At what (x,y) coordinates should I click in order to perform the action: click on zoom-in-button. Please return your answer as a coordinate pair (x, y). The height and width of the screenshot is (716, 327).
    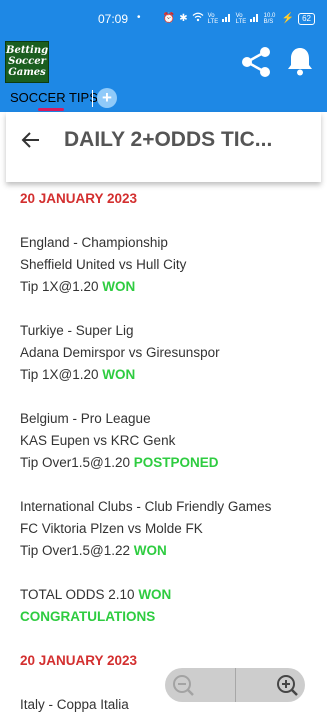
    Looking at the image, I should click on (270, 685).